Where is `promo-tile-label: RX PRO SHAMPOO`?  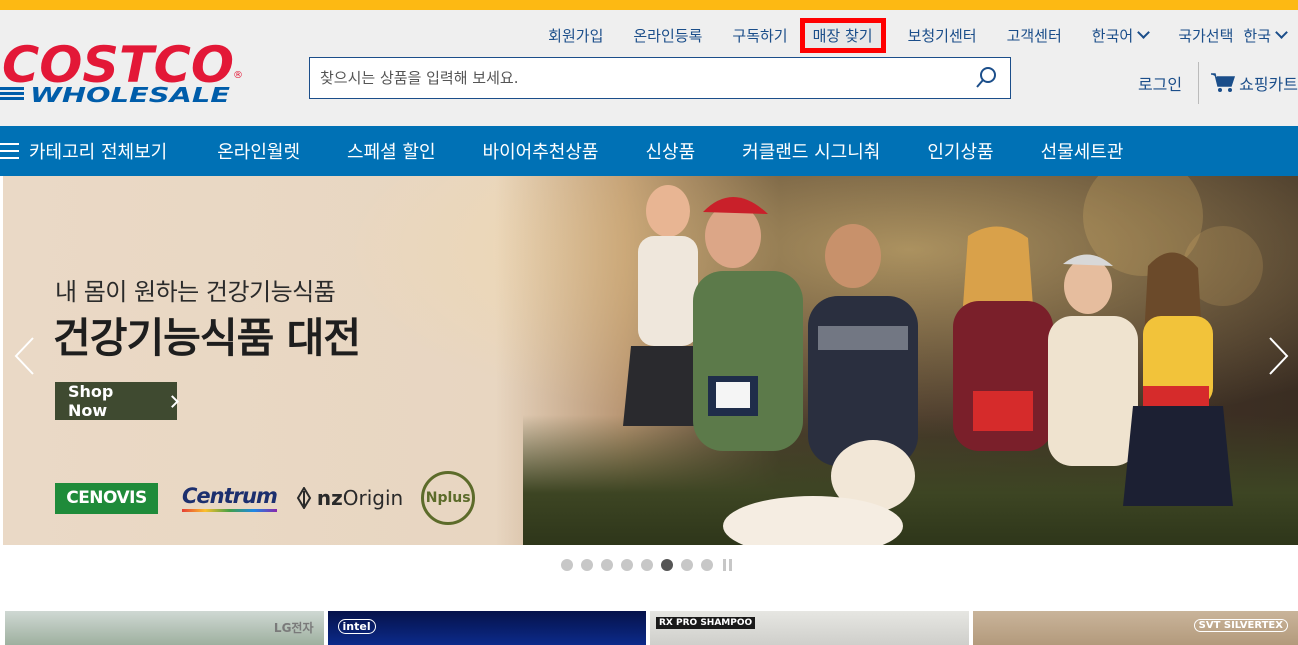 promo-tile-label: RX PRO SHAMPOO is located at coordinates (706, 623).